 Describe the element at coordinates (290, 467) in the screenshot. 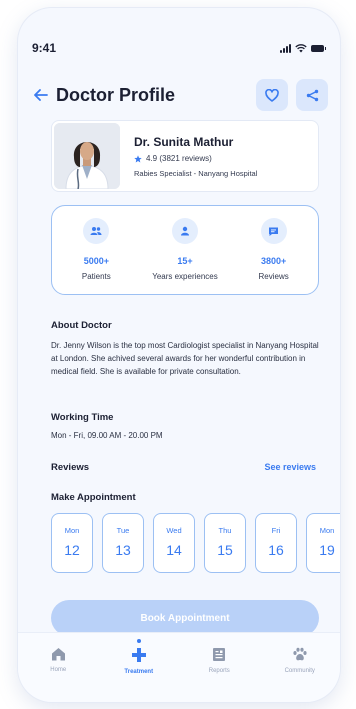

I see `see-reviews-link: See reviews` at that location.